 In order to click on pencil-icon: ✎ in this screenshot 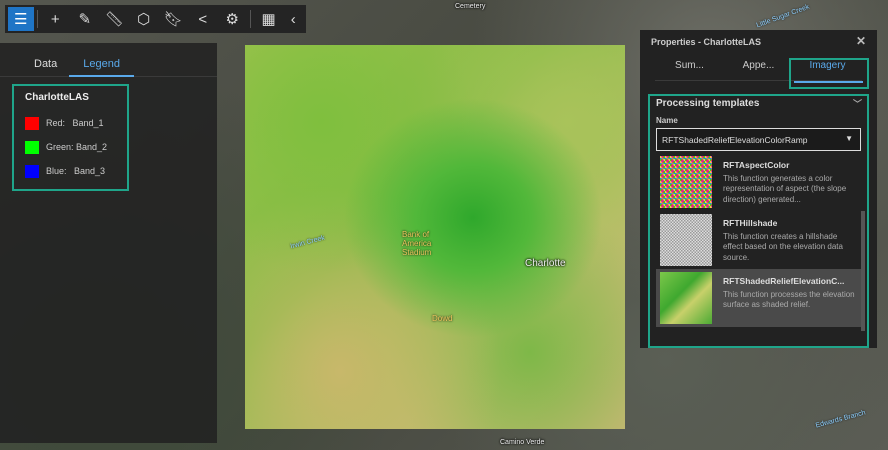, I will do `click(85, 19)`.